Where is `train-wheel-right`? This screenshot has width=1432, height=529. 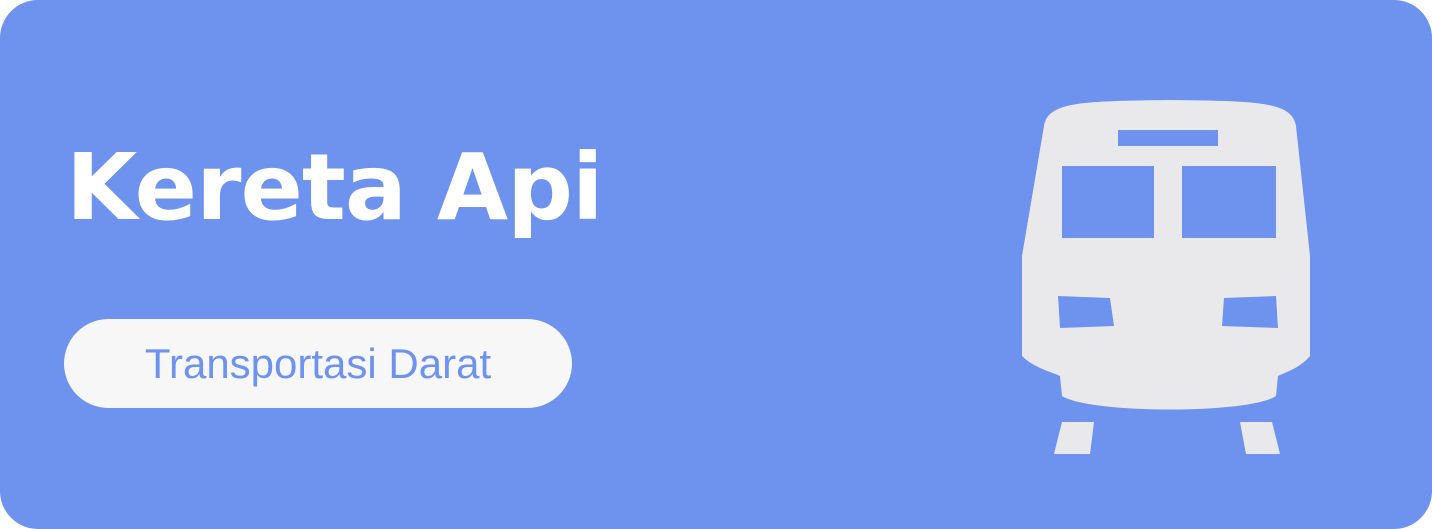
train-wheel-right is located at coordinates (1260, 438).